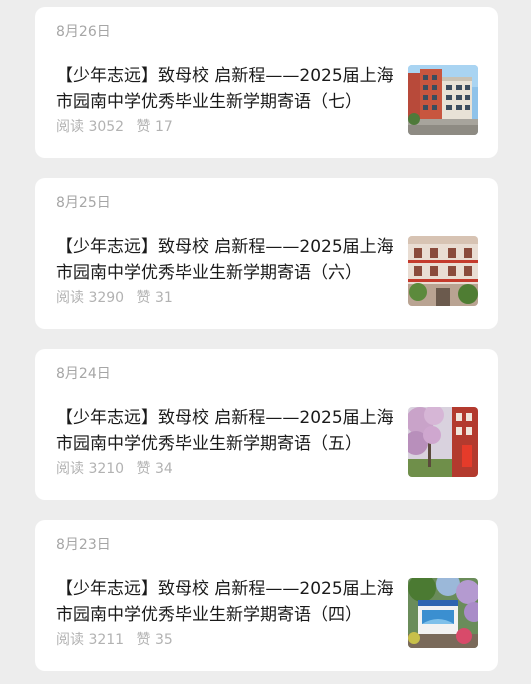  What do you see at coordinates (90, 298) in the screenshot?
I see `read-count: 阅读 3290` at bounding box center [90, 298].